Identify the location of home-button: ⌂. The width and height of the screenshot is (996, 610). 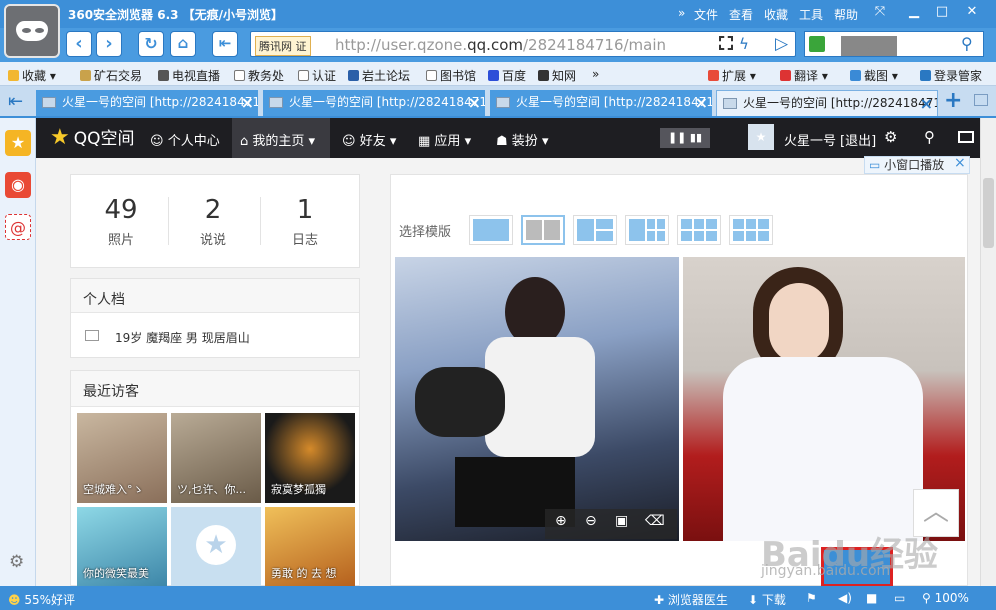
(183, 44).